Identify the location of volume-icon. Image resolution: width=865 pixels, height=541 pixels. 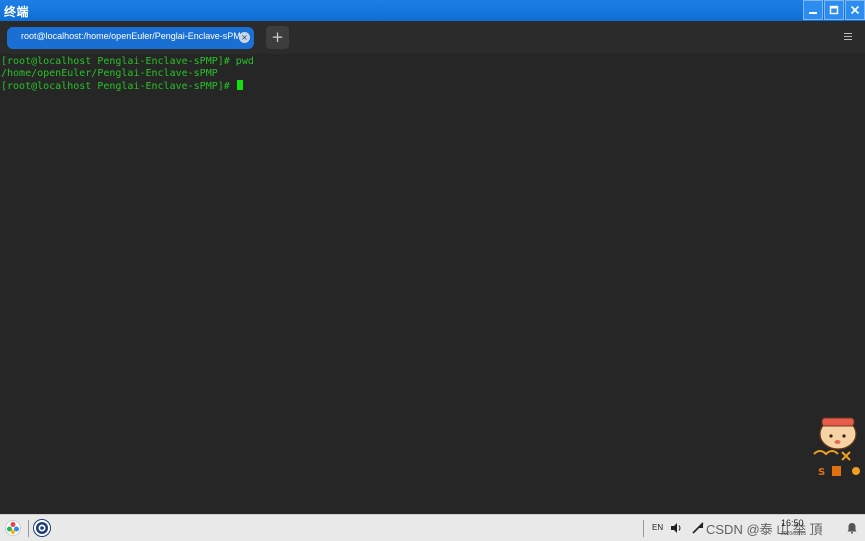
(676, 528).